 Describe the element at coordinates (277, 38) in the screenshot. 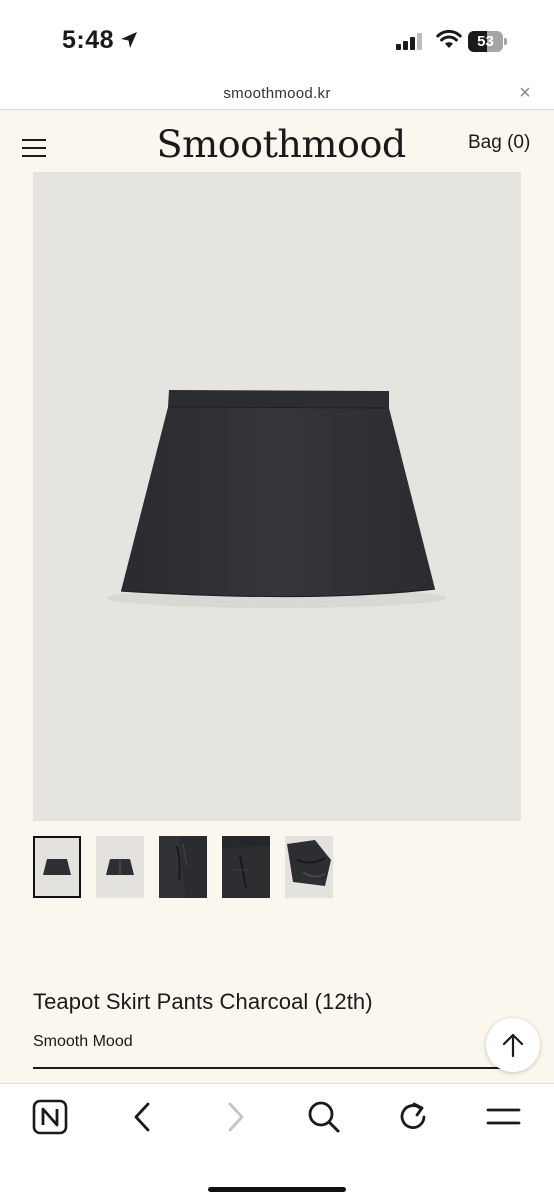

I see `status-bar: 5:48 53` at that location.